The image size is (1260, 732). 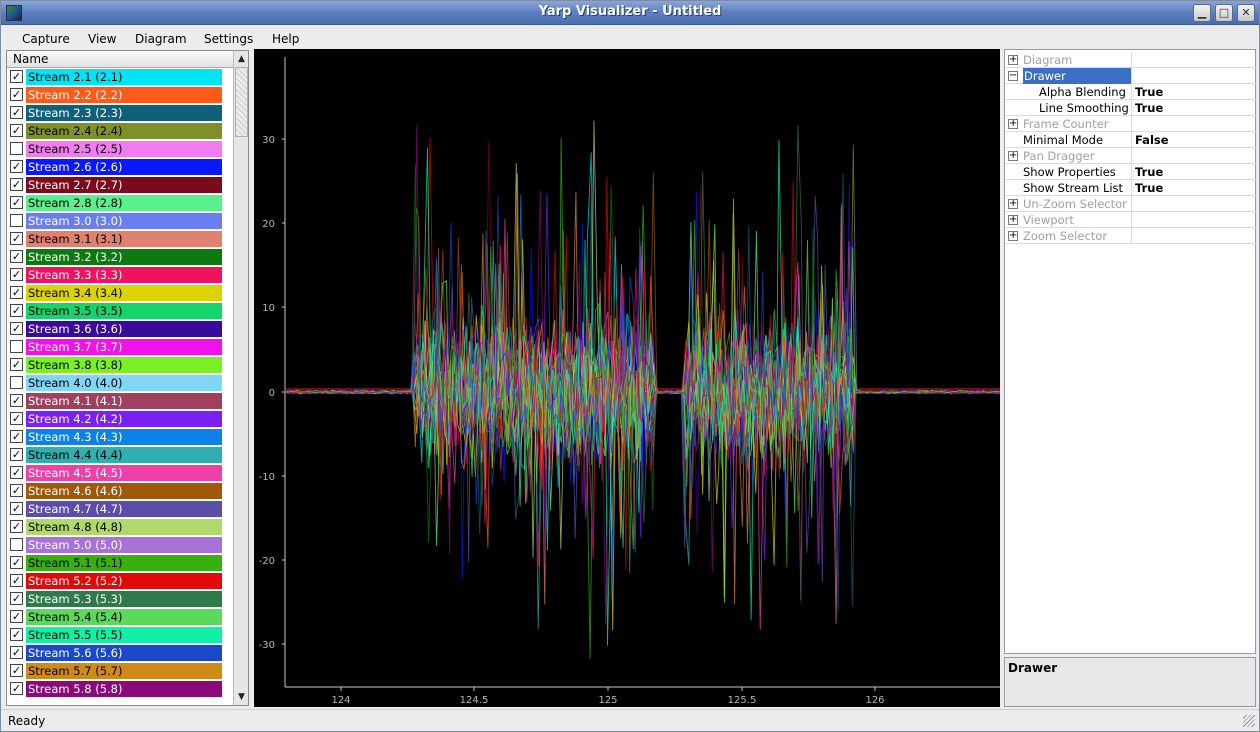 What do you see at coordinates (120, 59) in the screenshot?
I see `stream-list-header: Name` at bounding box center [120, 59].